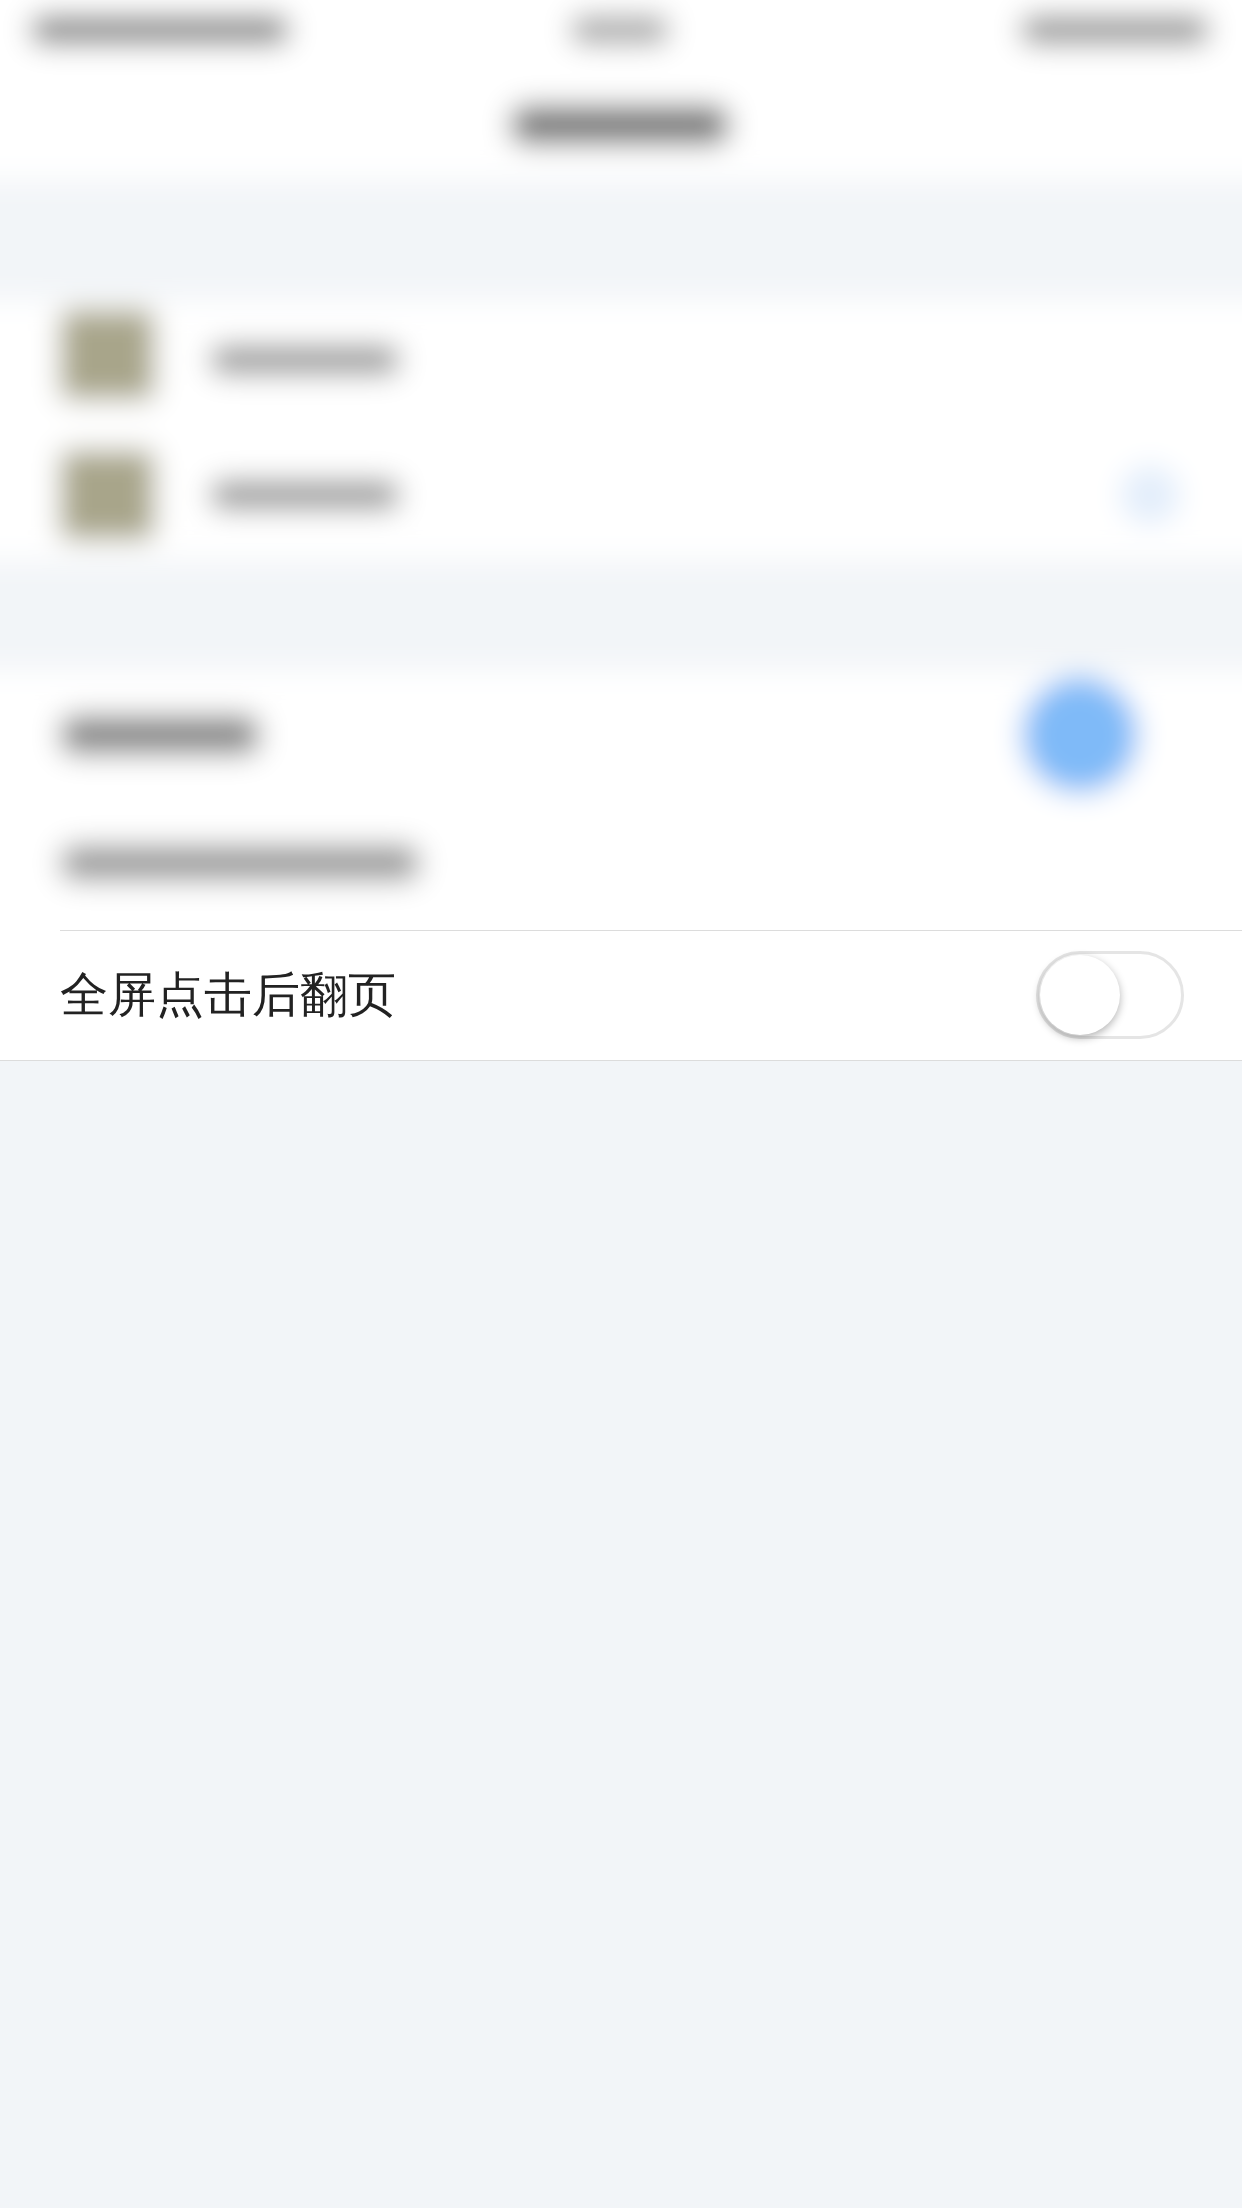  Describe the element at coordinates (228, 994) in the screenshot. I see `setting-label: 全屏点击后翻页` at that location.